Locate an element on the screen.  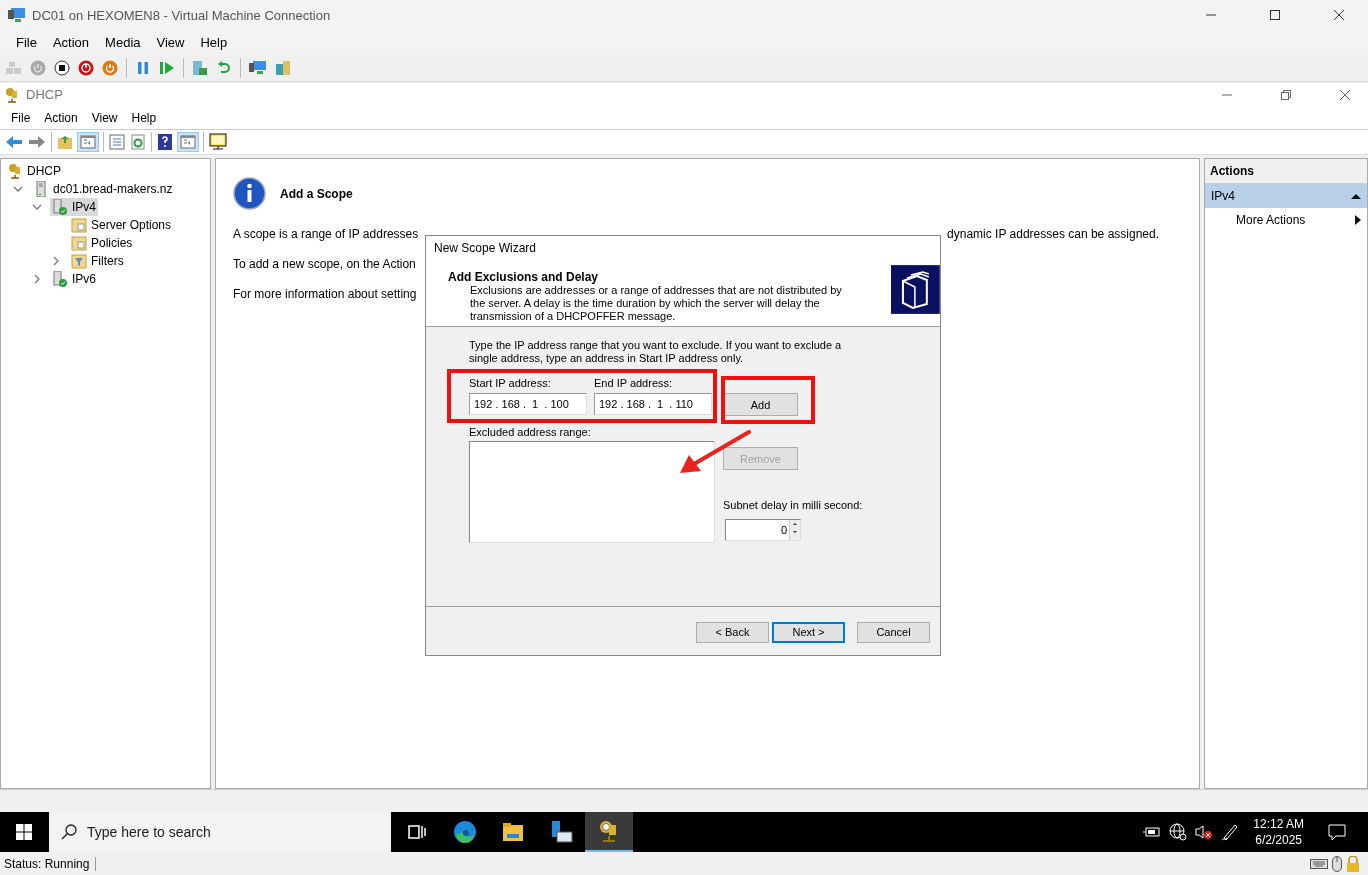
instruction-text: Type the IP address range that you want to exclude. If you want to exclude a single address, type an address in Start IP address only. is located at coordinates (656, 352).